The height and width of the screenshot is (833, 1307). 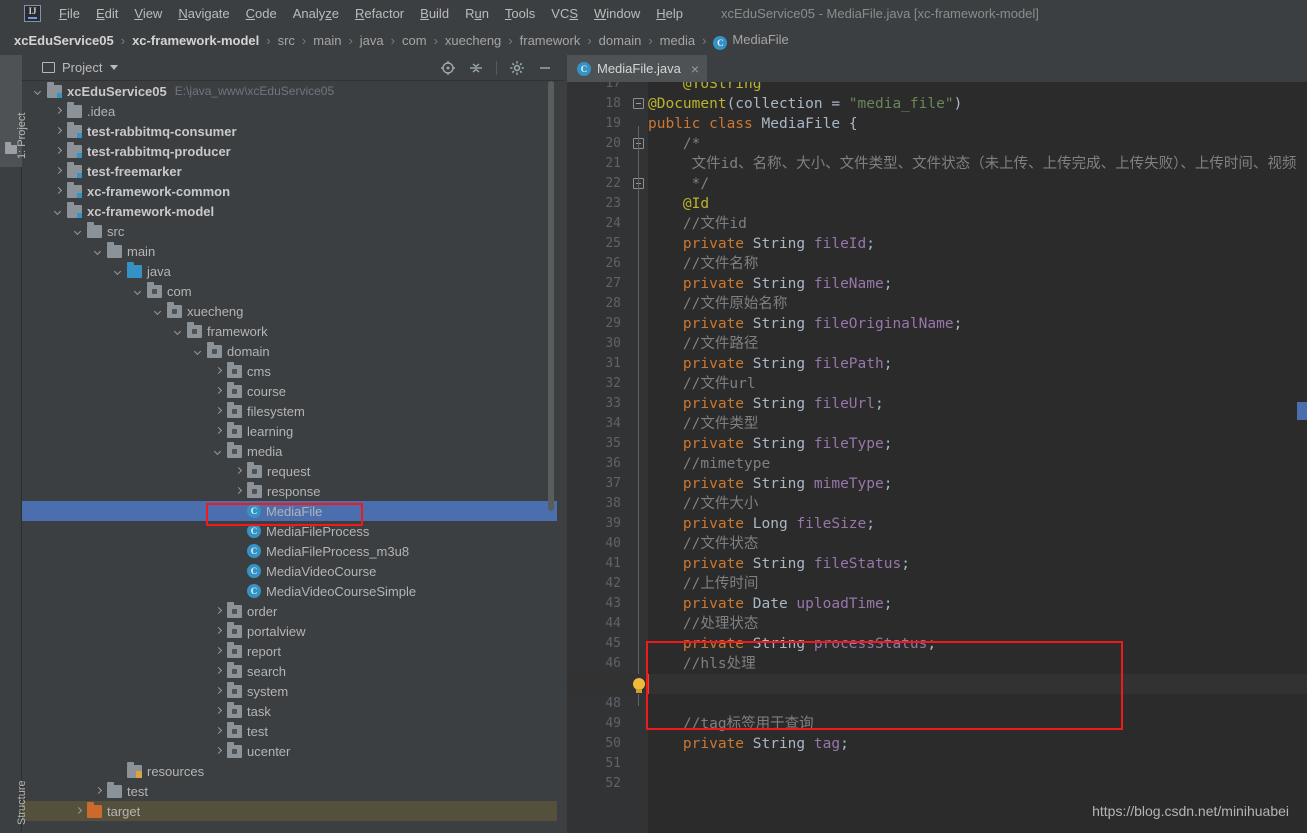 I want to click on code-line-19: public class MediaFile {, so click(x=753, y=124).